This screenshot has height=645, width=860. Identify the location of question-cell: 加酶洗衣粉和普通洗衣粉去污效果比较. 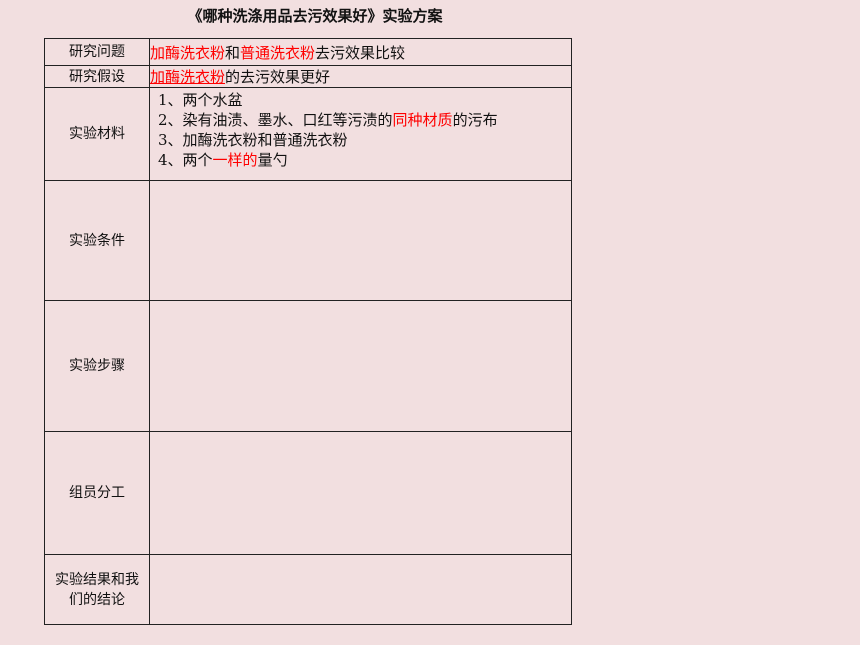
(360, 52).